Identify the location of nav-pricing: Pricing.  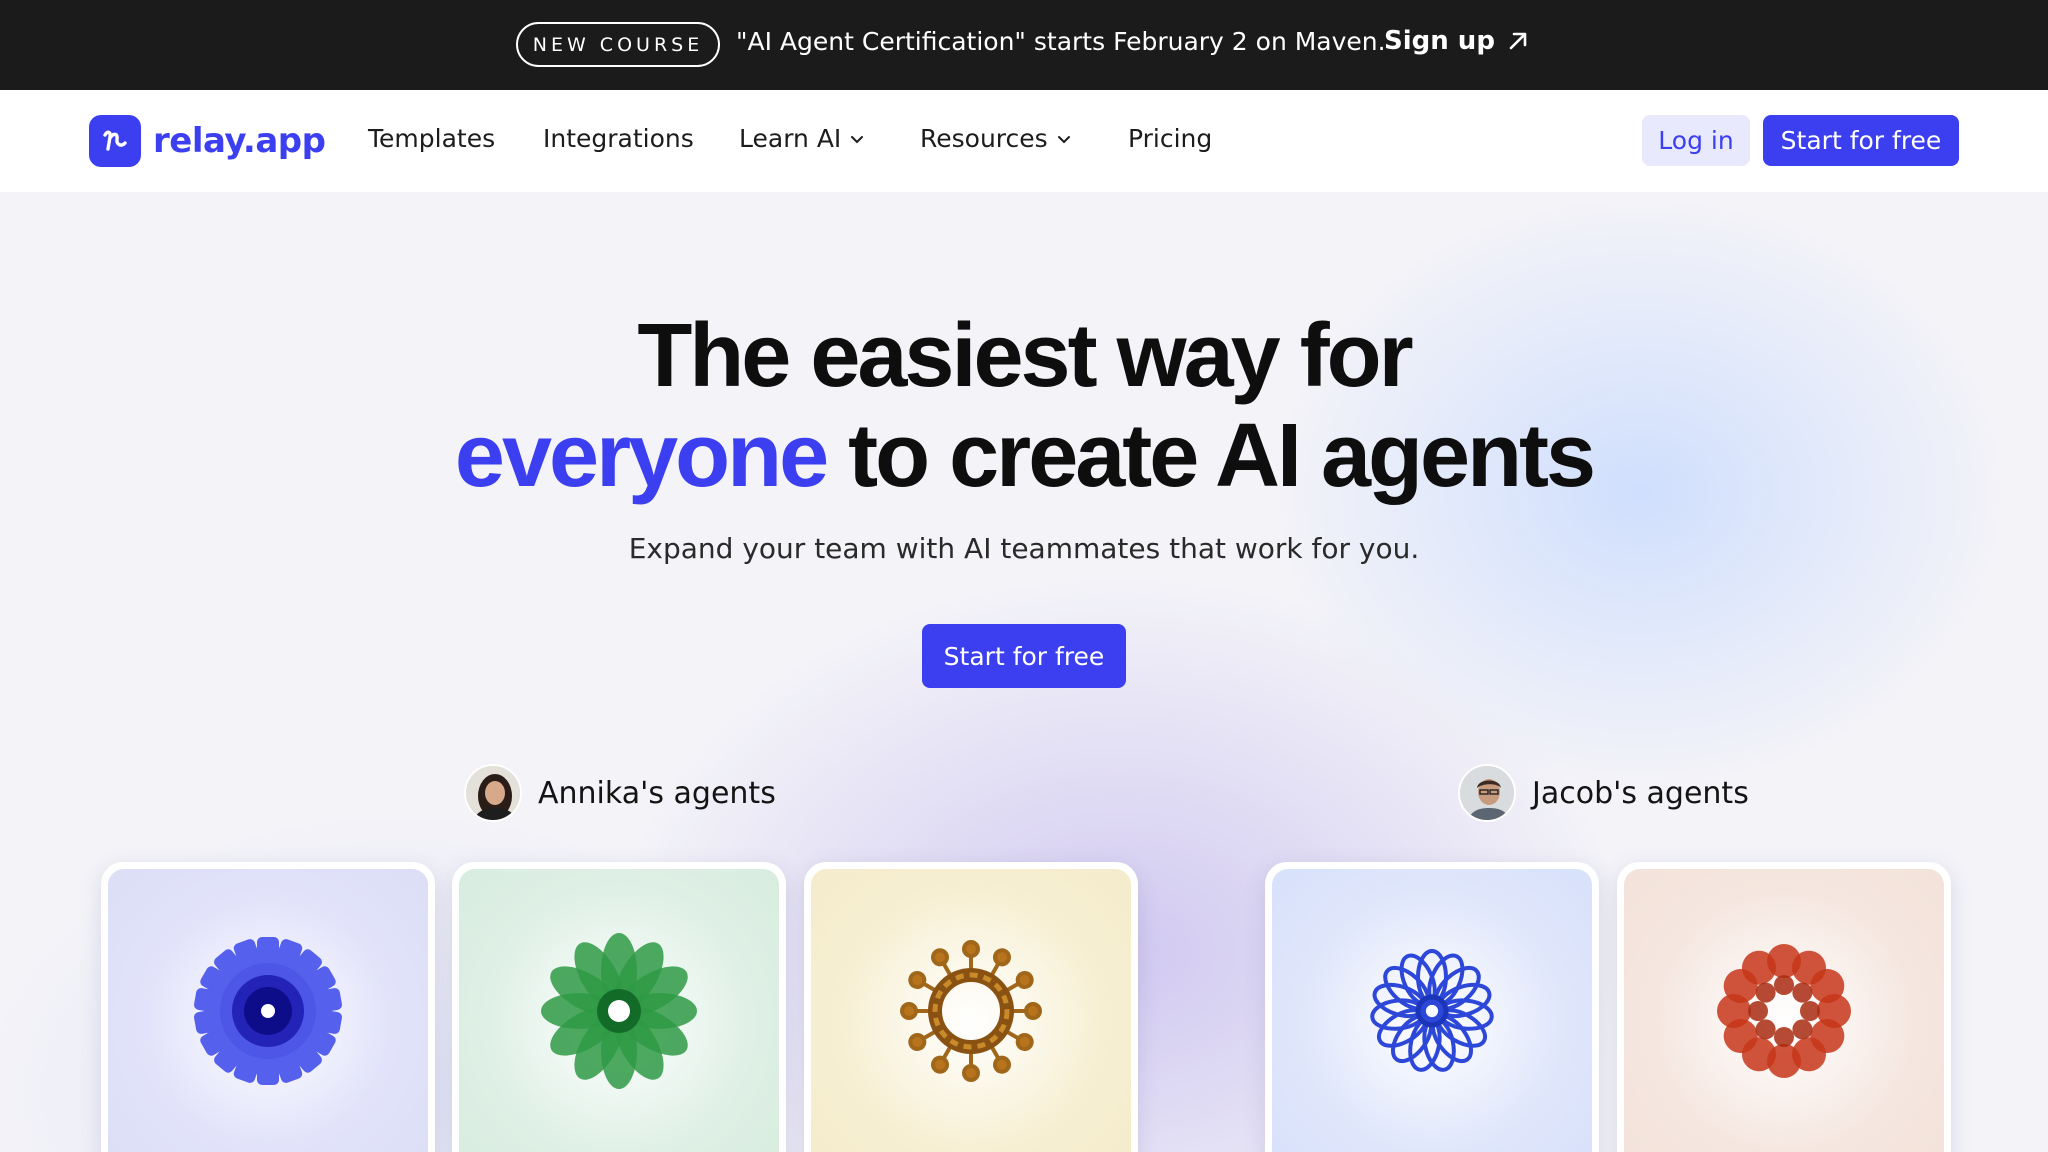
(1170, 138).